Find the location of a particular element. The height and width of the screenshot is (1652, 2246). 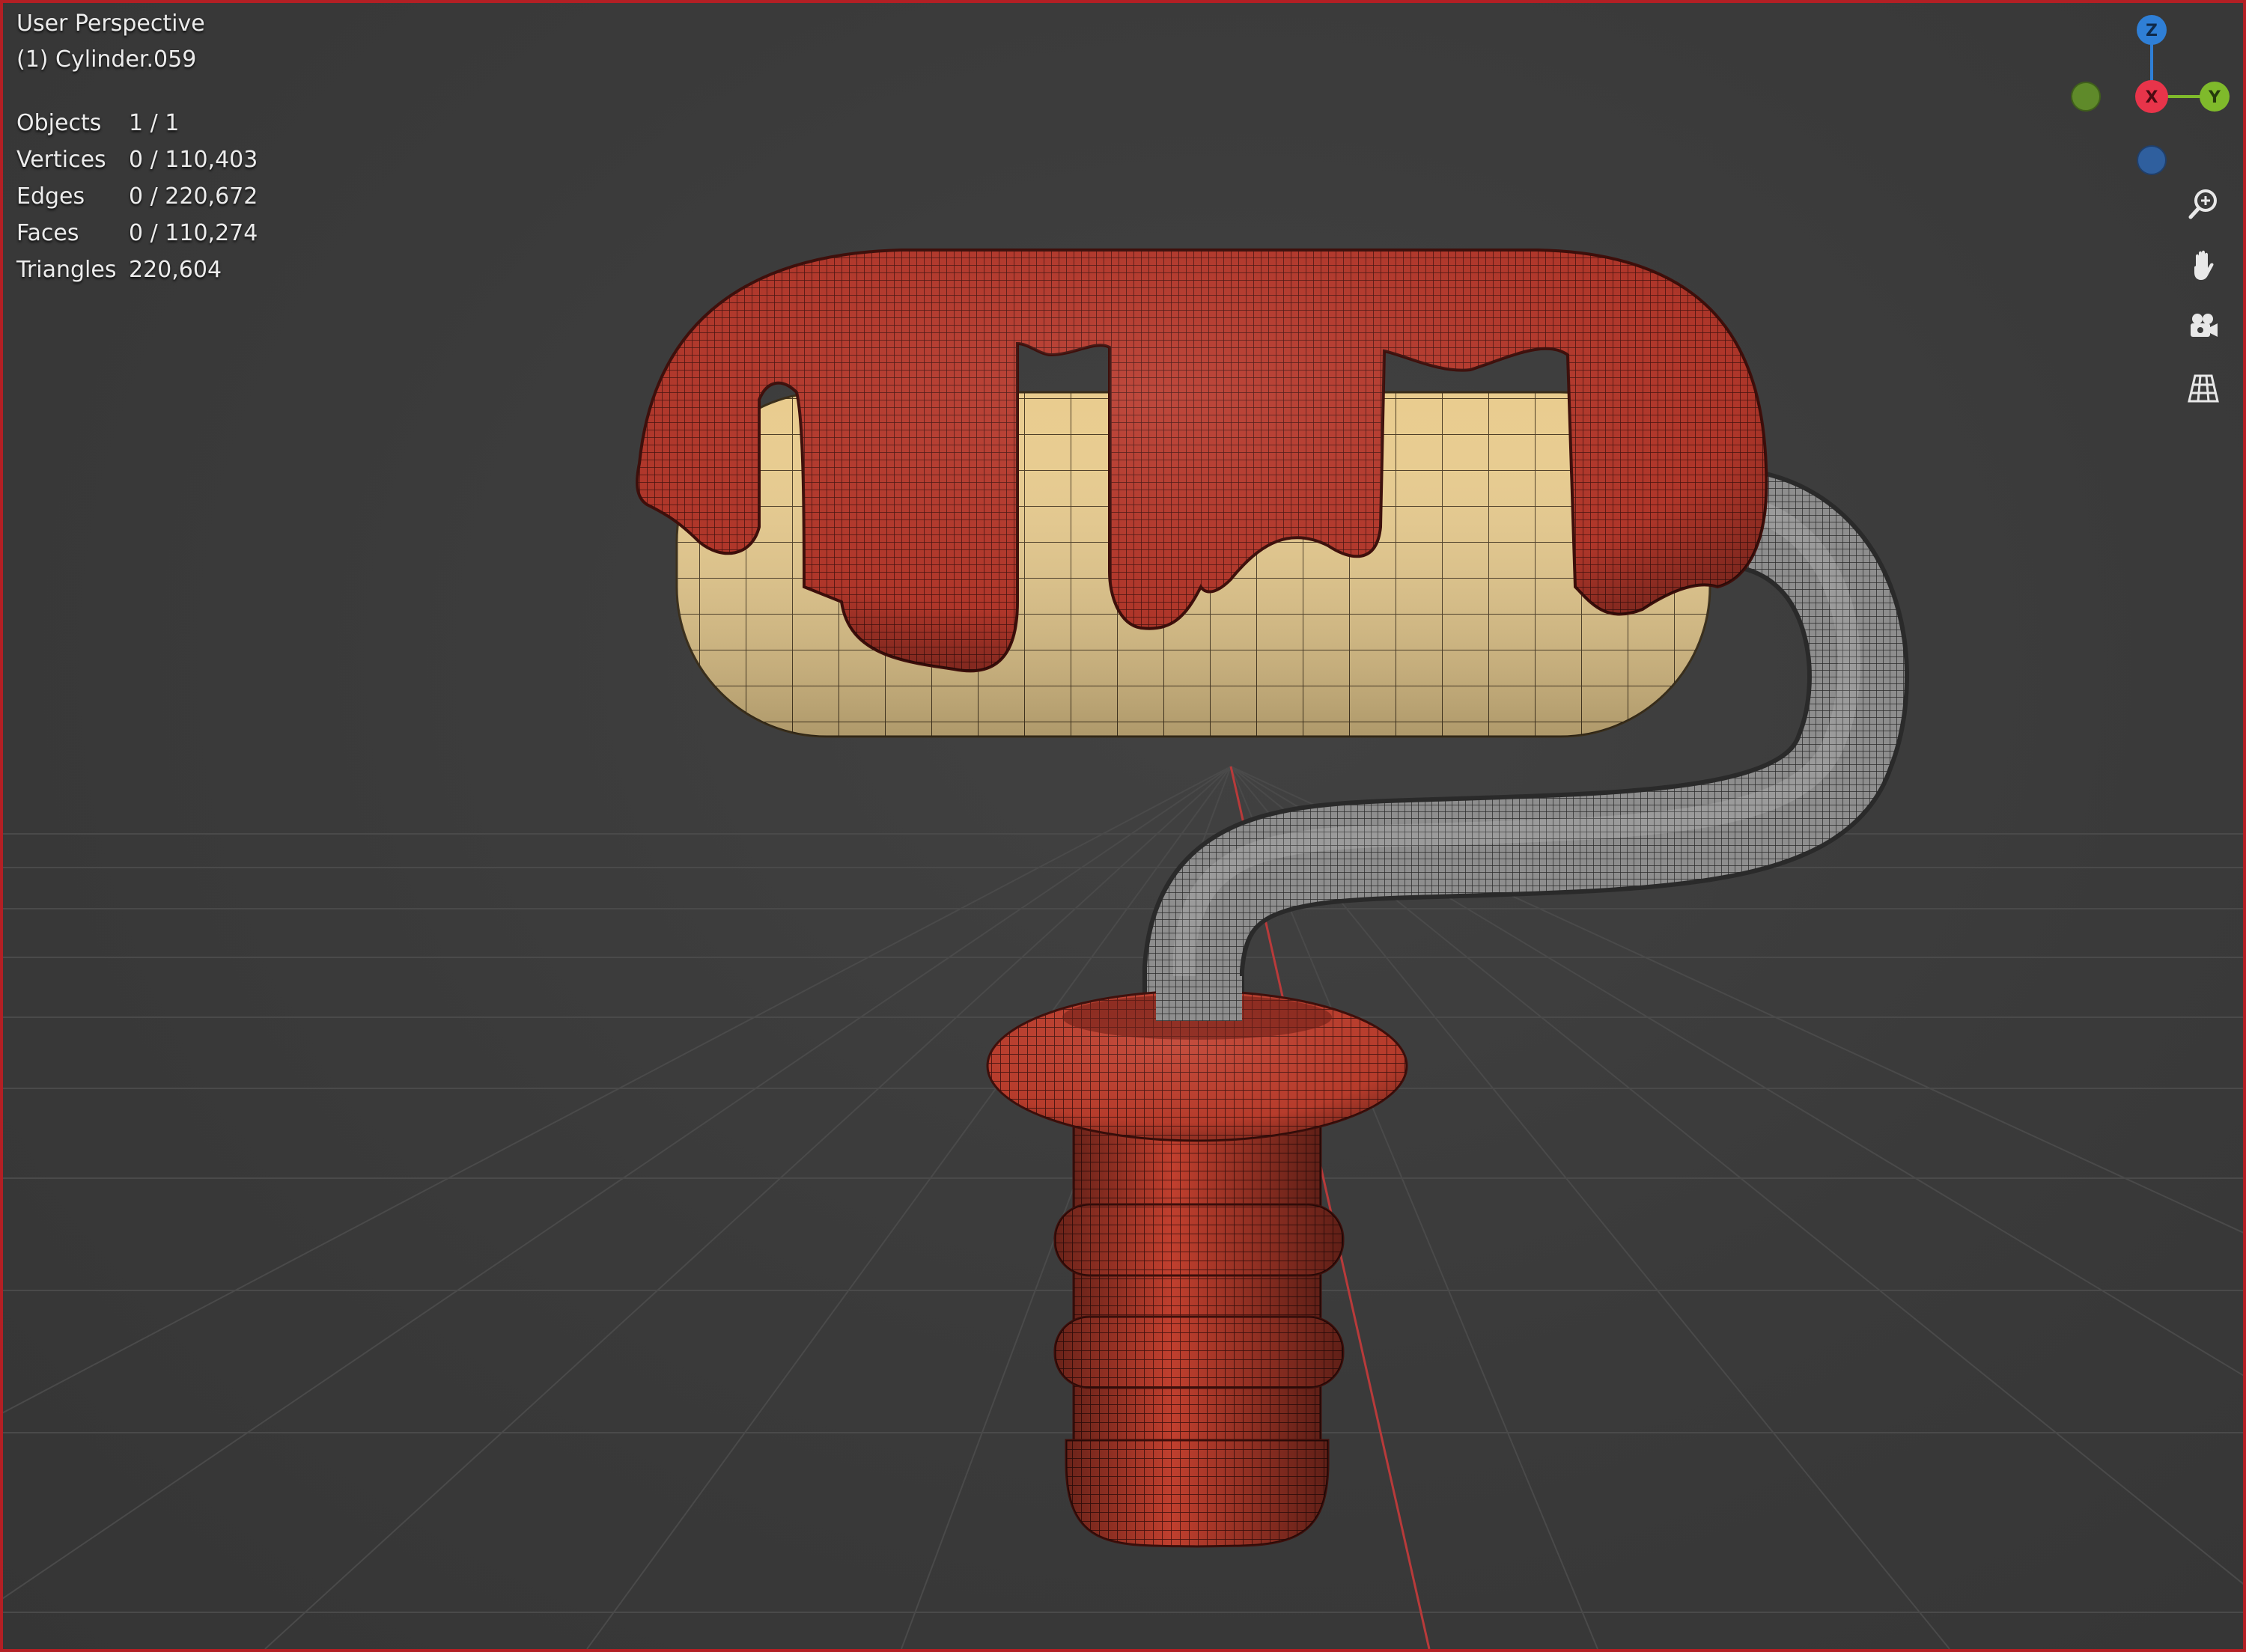

y-axis-handle: Y is located at coordinates (2215, 97).